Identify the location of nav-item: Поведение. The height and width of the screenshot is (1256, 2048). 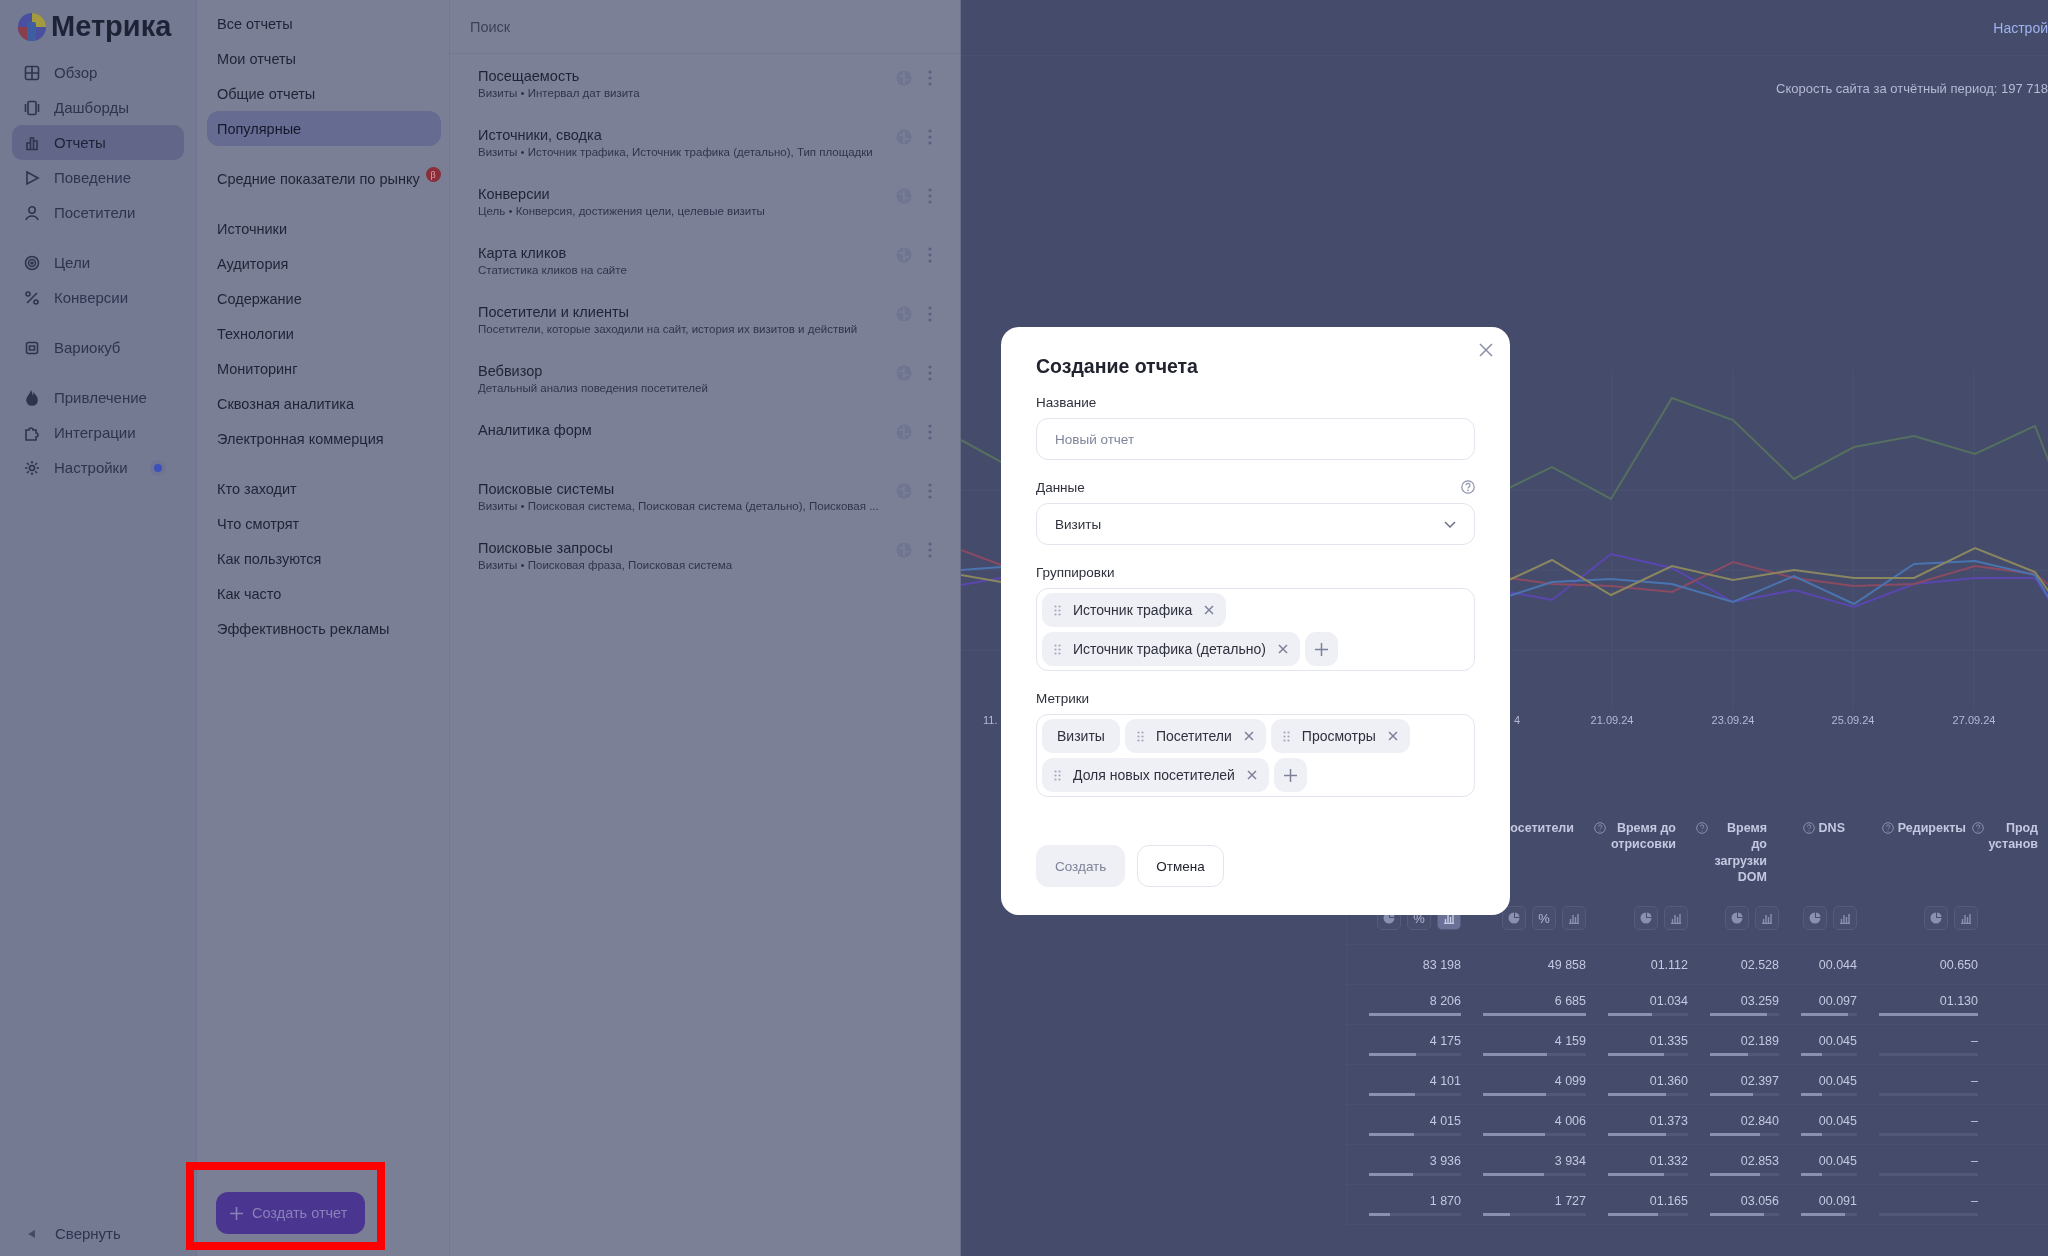
(98, 177).